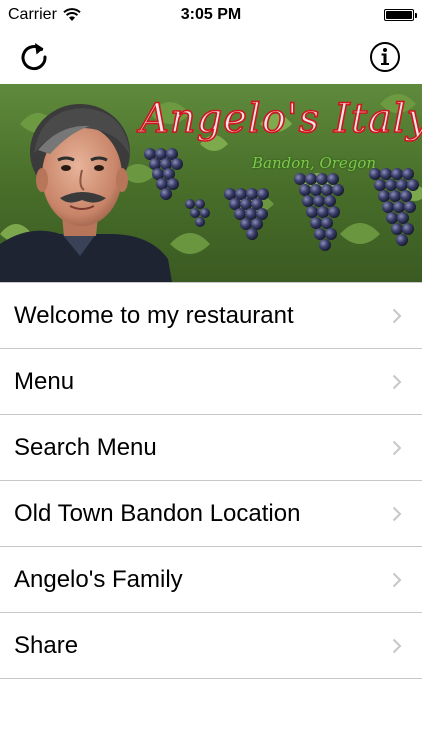 This screenshot has height=750, width=422. Describe the element at coordinates (314, 163) in the screenshot. I see `banner-subtitle: Bandon, Oregon` at that location.